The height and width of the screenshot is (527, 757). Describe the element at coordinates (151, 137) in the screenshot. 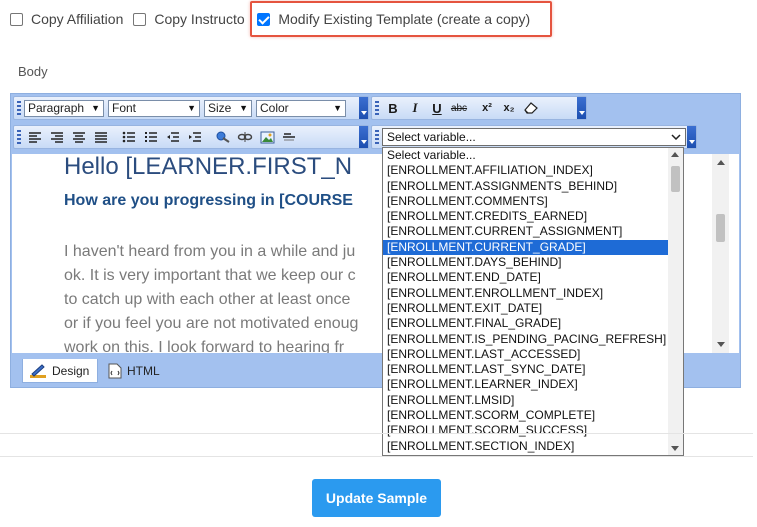

I see `numbered-list-icon` at that location.